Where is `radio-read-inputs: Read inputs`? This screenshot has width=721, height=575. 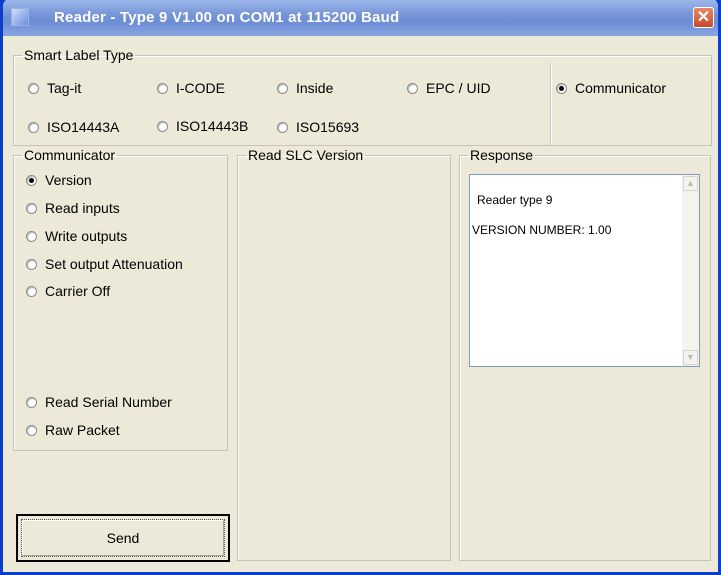 radio-read-inputs: Read inputs is located at coordinates (73, 208).